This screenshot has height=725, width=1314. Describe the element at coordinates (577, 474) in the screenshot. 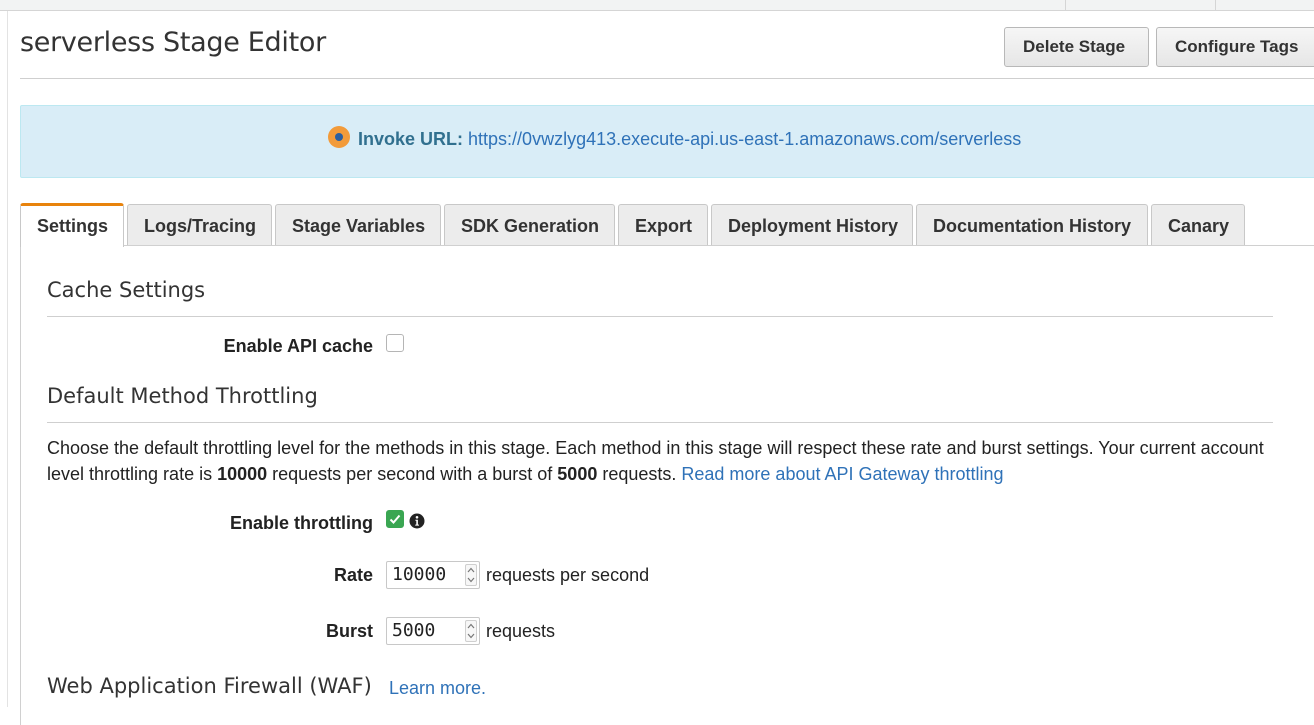

I see `account-burst-value: 5000` at that location.